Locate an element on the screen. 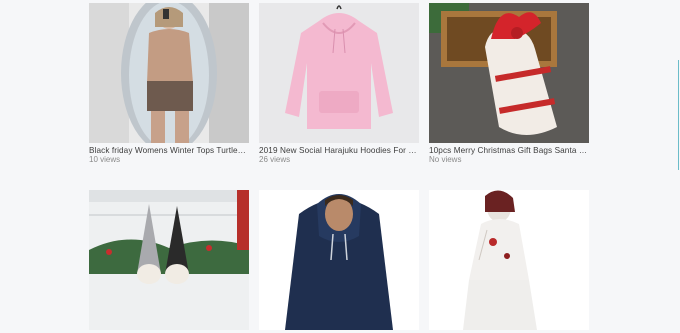 The width and height of the screenshot is (680, 333). navy-hoodie-man-photo is located at coordinates (339, 260).